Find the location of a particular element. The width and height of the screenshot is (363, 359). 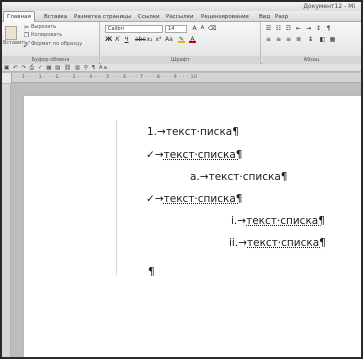

strikethrough-icon: abc is located at coordinates (140, 39).